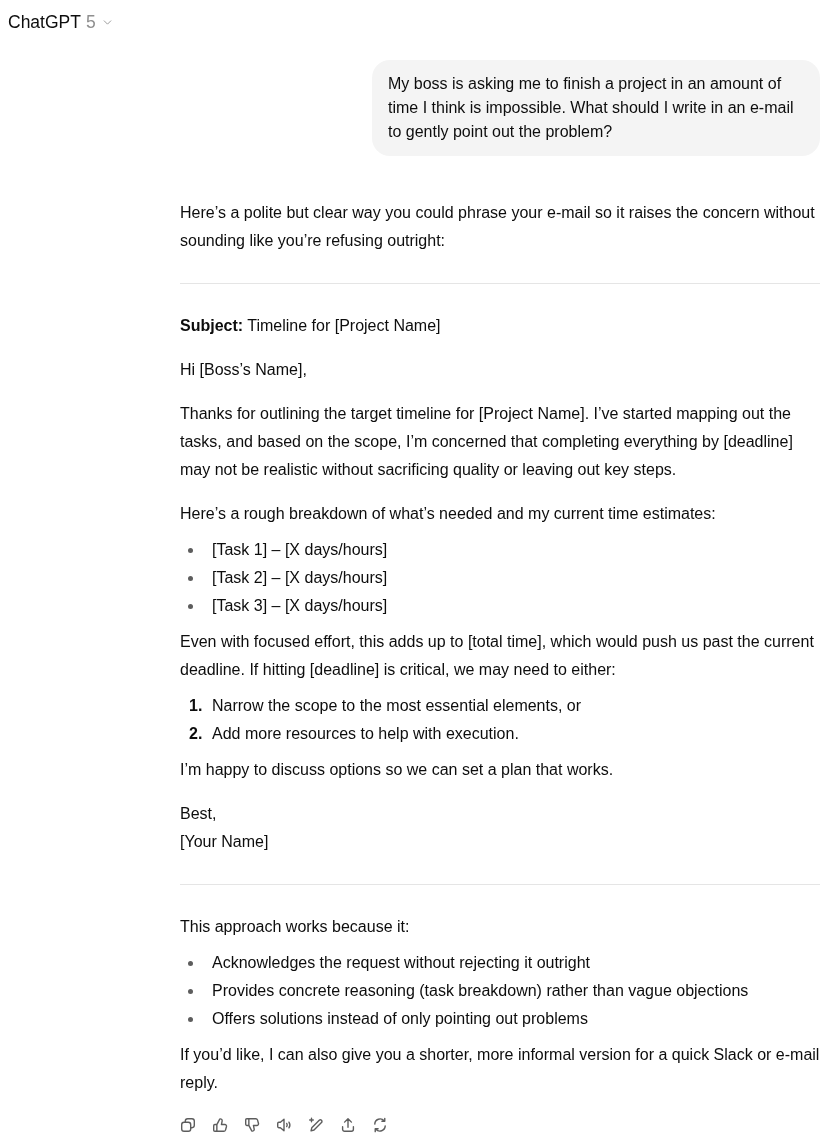  What do you see at coordinates (401, 963) in the screenshot?
I see `list-item-text: Acknowledges the request without rejecting it outright` at bounding box center [401, 963].